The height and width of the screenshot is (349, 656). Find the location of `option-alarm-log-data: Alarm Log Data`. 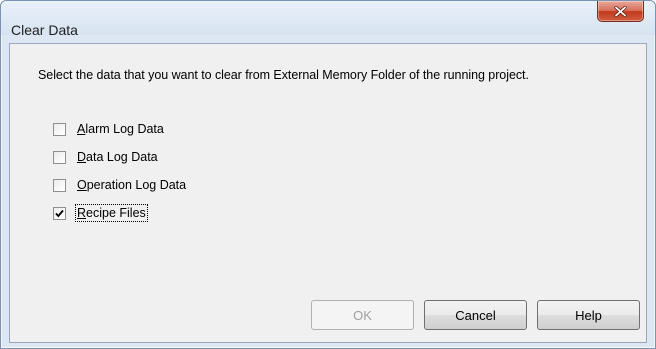

option-alarm-log-data: Alarm Log Data is located at coordinates (108, 129).